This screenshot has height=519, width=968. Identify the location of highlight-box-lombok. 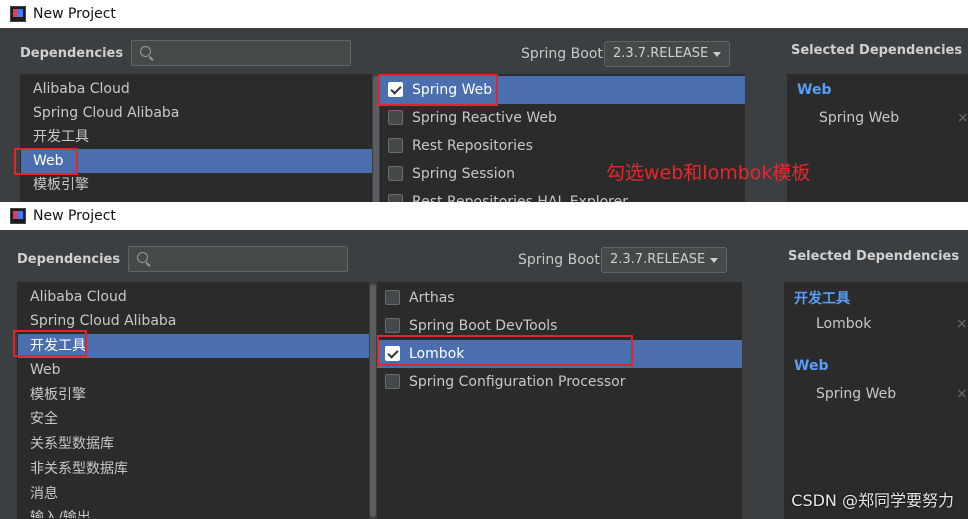
(505, 350).